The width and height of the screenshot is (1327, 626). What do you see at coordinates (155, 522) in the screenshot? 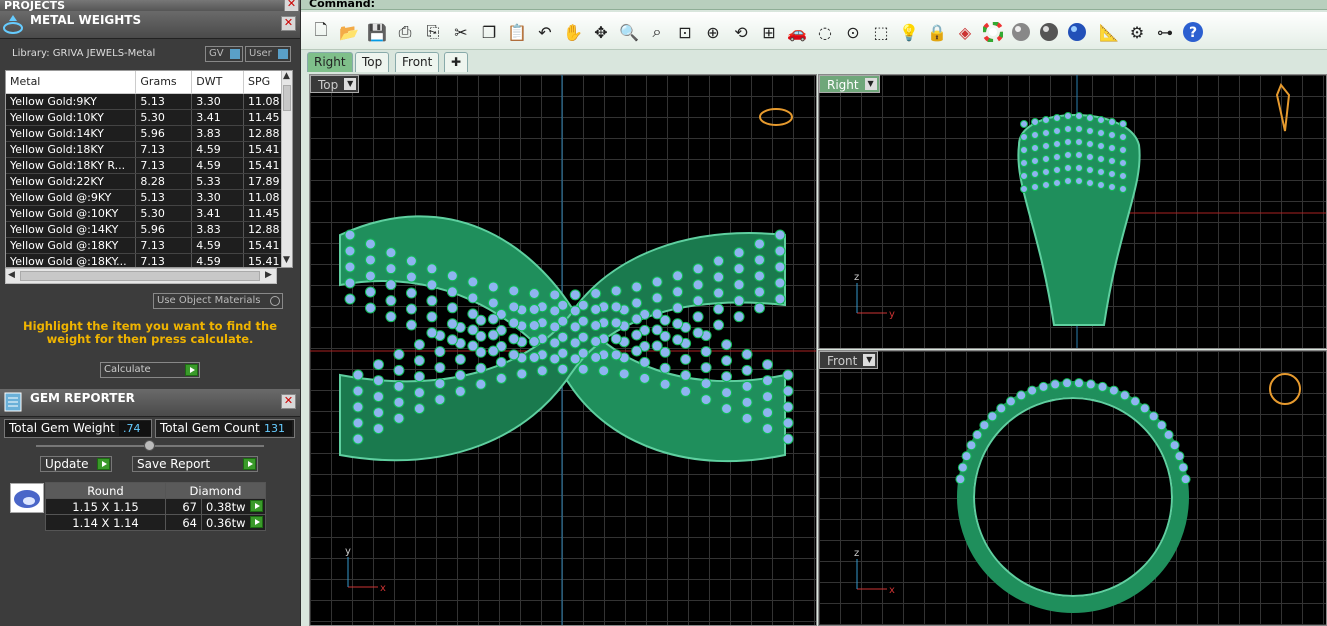
I see `gem-row: 1.14 X 1.14 64 0.36tw` at bounding box center [155, 522].